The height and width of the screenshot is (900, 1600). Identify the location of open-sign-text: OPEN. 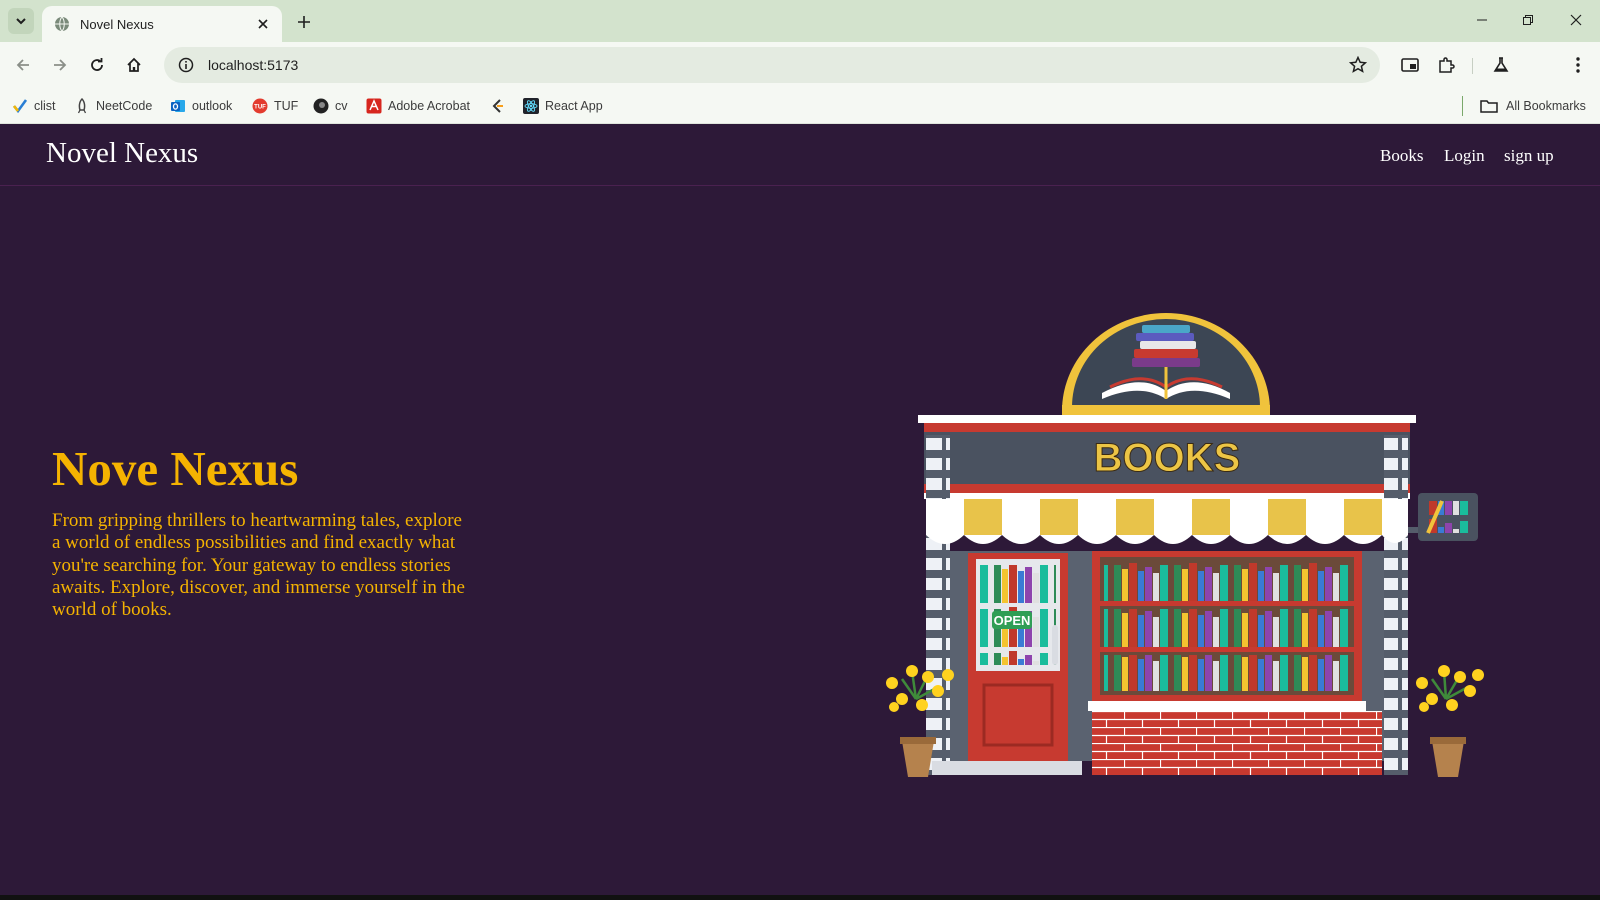
(1012, 620).